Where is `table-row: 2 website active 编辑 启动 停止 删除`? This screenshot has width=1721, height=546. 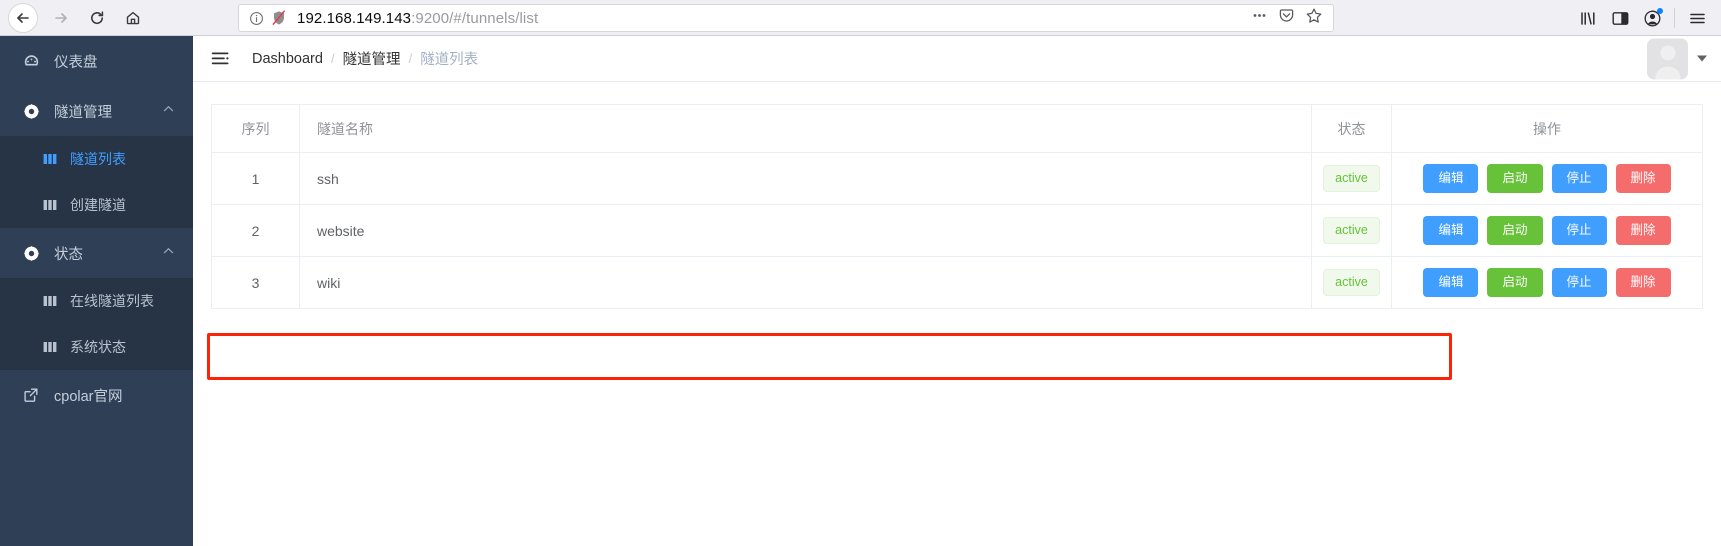 table-row: 2 website active 编辑 启动 停止 删除 is located at coordinates (957, 230).